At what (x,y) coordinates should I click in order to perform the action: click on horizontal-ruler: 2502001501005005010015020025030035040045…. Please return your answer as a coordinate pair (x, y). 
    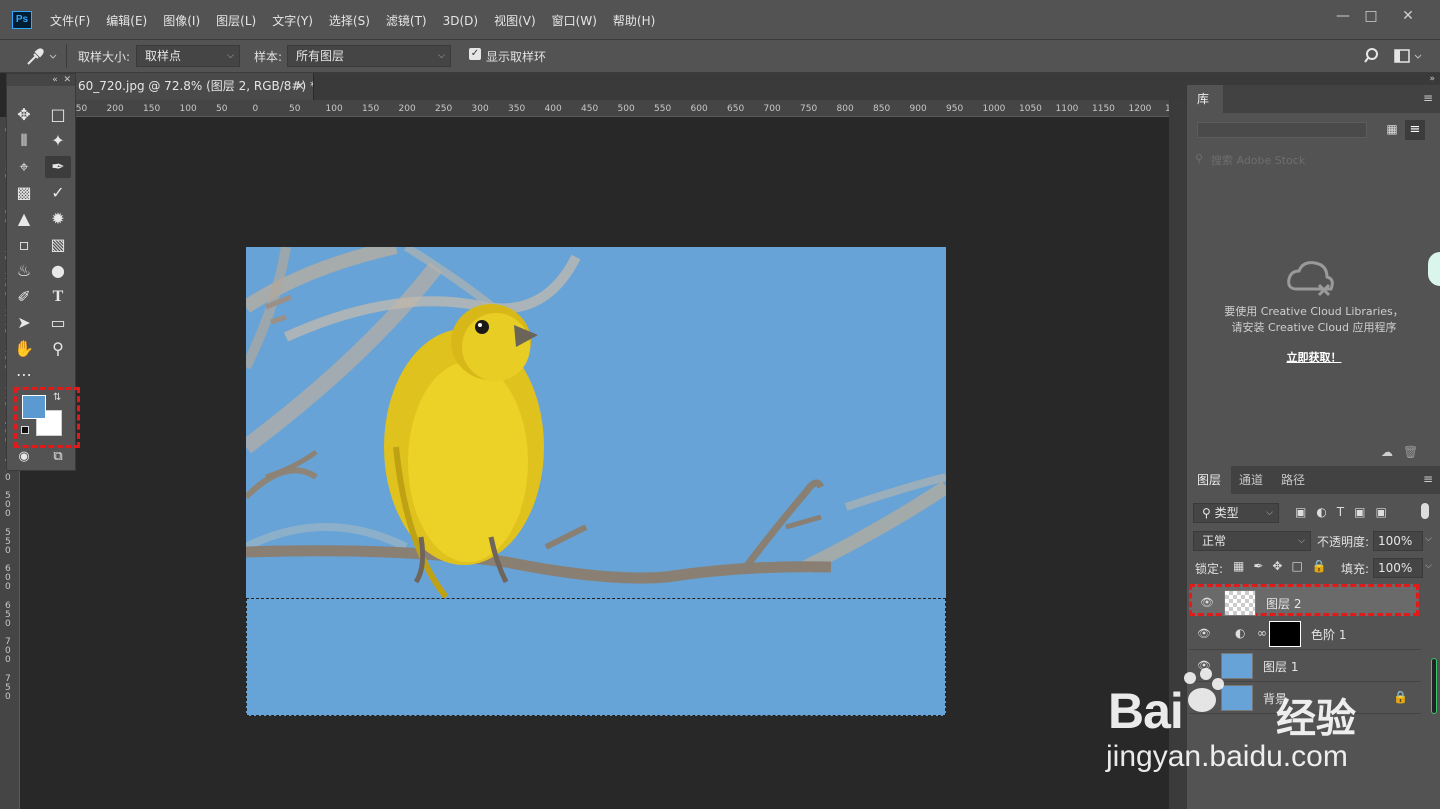
    Looking at the image, I should click on (622, 108).